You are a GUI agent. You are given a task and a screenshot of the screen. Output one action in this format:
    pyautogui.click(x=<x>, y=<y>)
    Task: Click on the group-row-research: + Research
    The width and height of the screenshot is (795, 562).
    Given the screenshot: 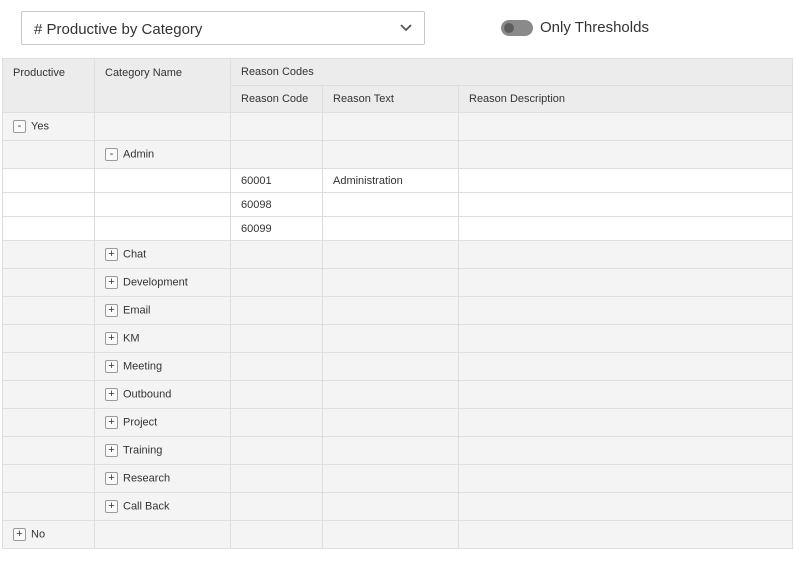 What is the action you would take?
    pyautogui.click(x=397, y=478)
    